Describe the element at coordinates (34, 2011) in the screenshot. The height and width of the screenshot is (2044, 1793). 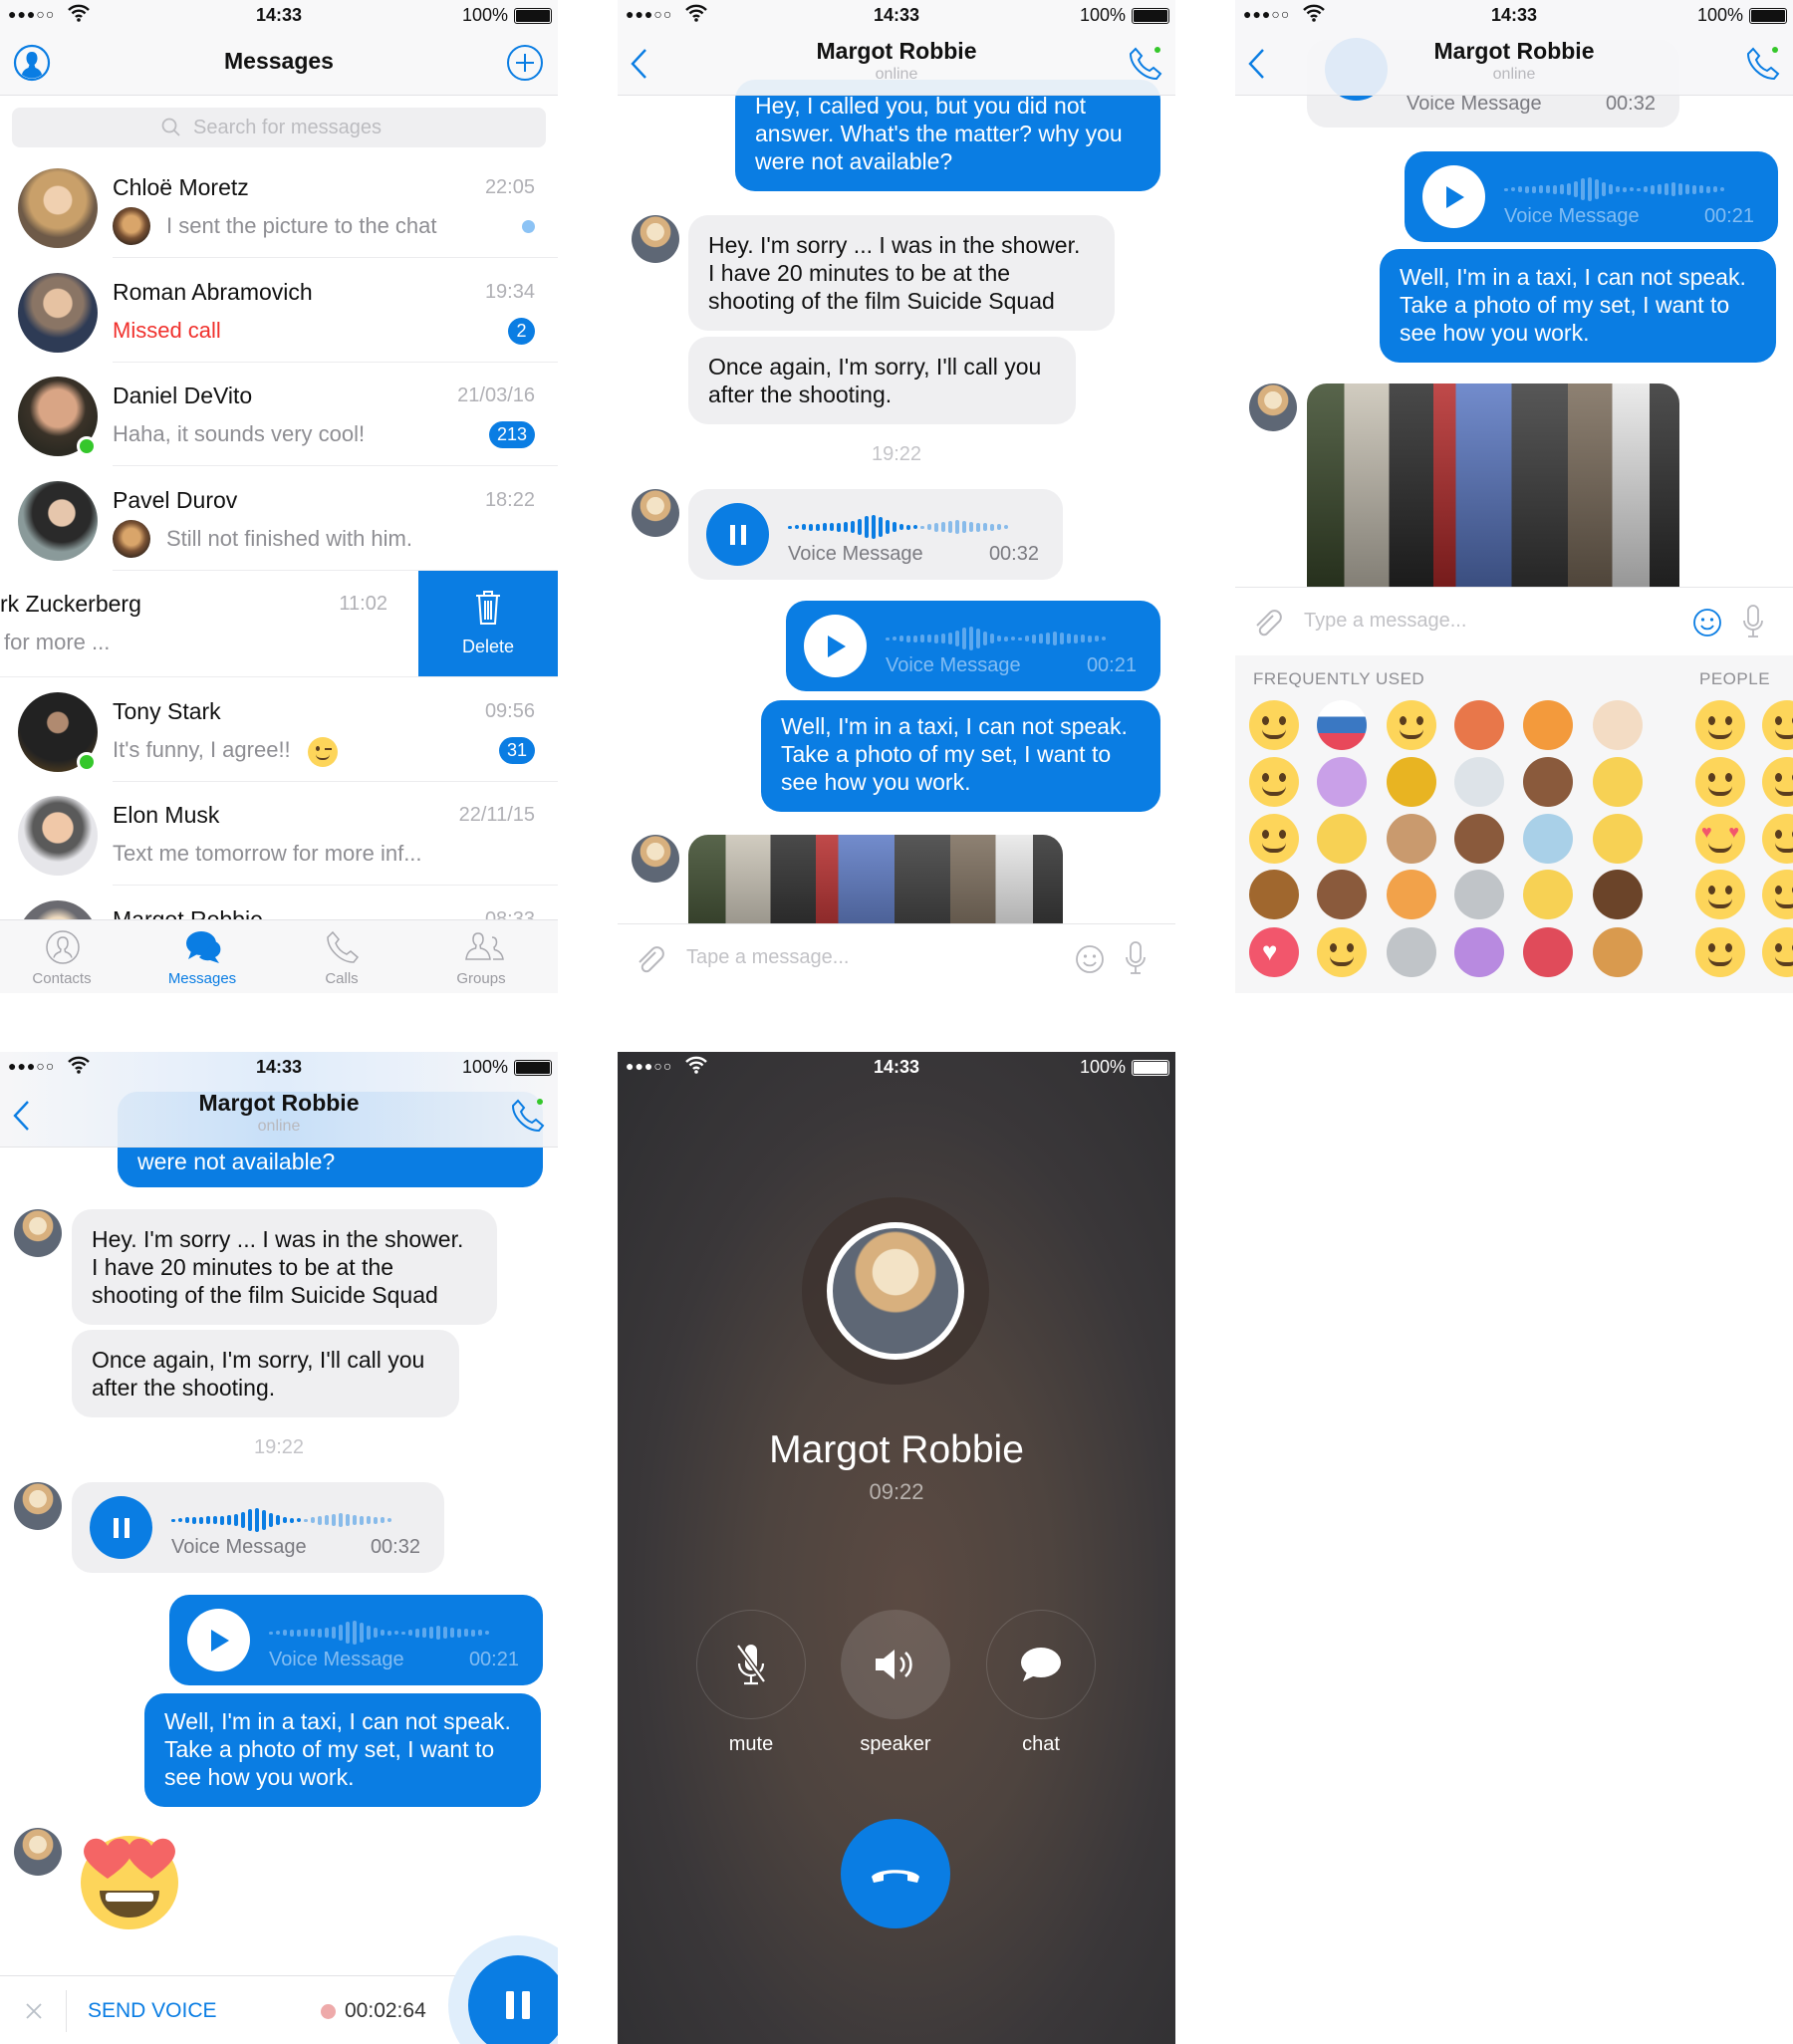
I see `cancel-x-icon` at that location.